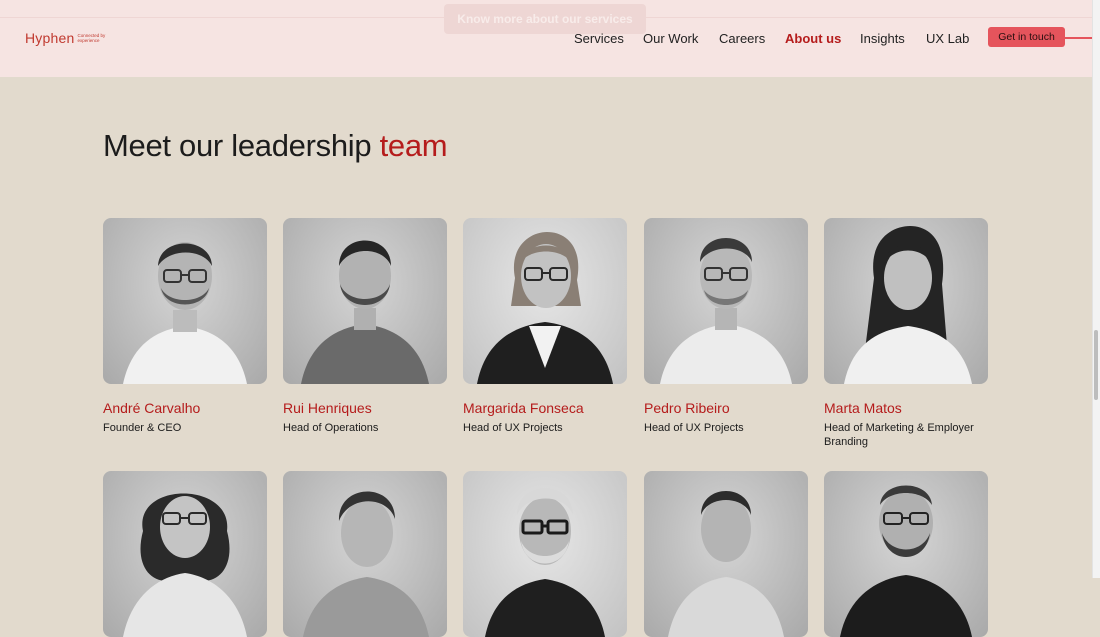  Describe the element at coordinates (882, 38) in the screenshot. I see `nav-insights: Insights` at that location.